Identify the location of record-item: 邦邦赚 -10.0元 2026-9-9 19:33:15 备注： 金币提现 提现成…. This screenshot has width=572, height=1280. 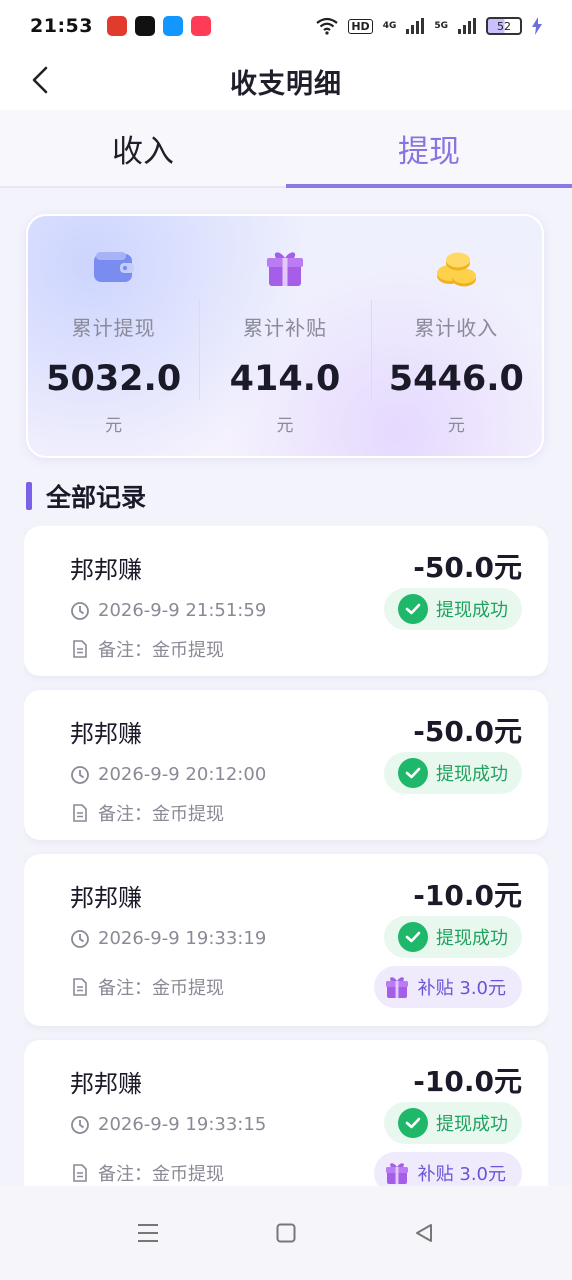
(286, 1113).